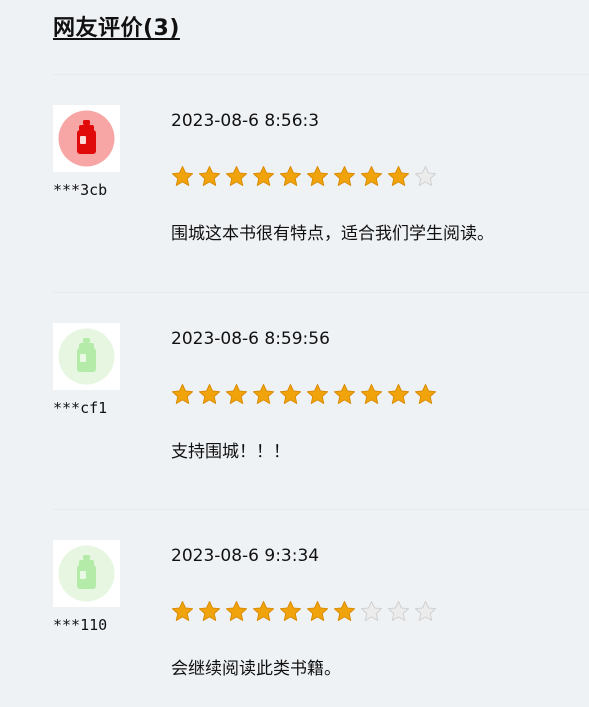 This screenshot has width=589, height=707. Describe the element at coordinates (245, 121) in the screenshot. I see `review-date: 2023-08-6 8:56:3` at that location.